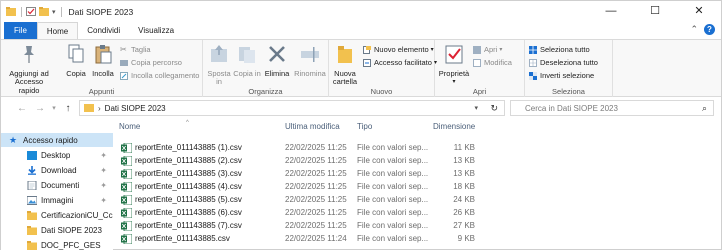  What do you see at coordinates (57, 185) in the screenshot?
I see `nav-item-documents: Documenti ✦` at bounding box center [57, 185].